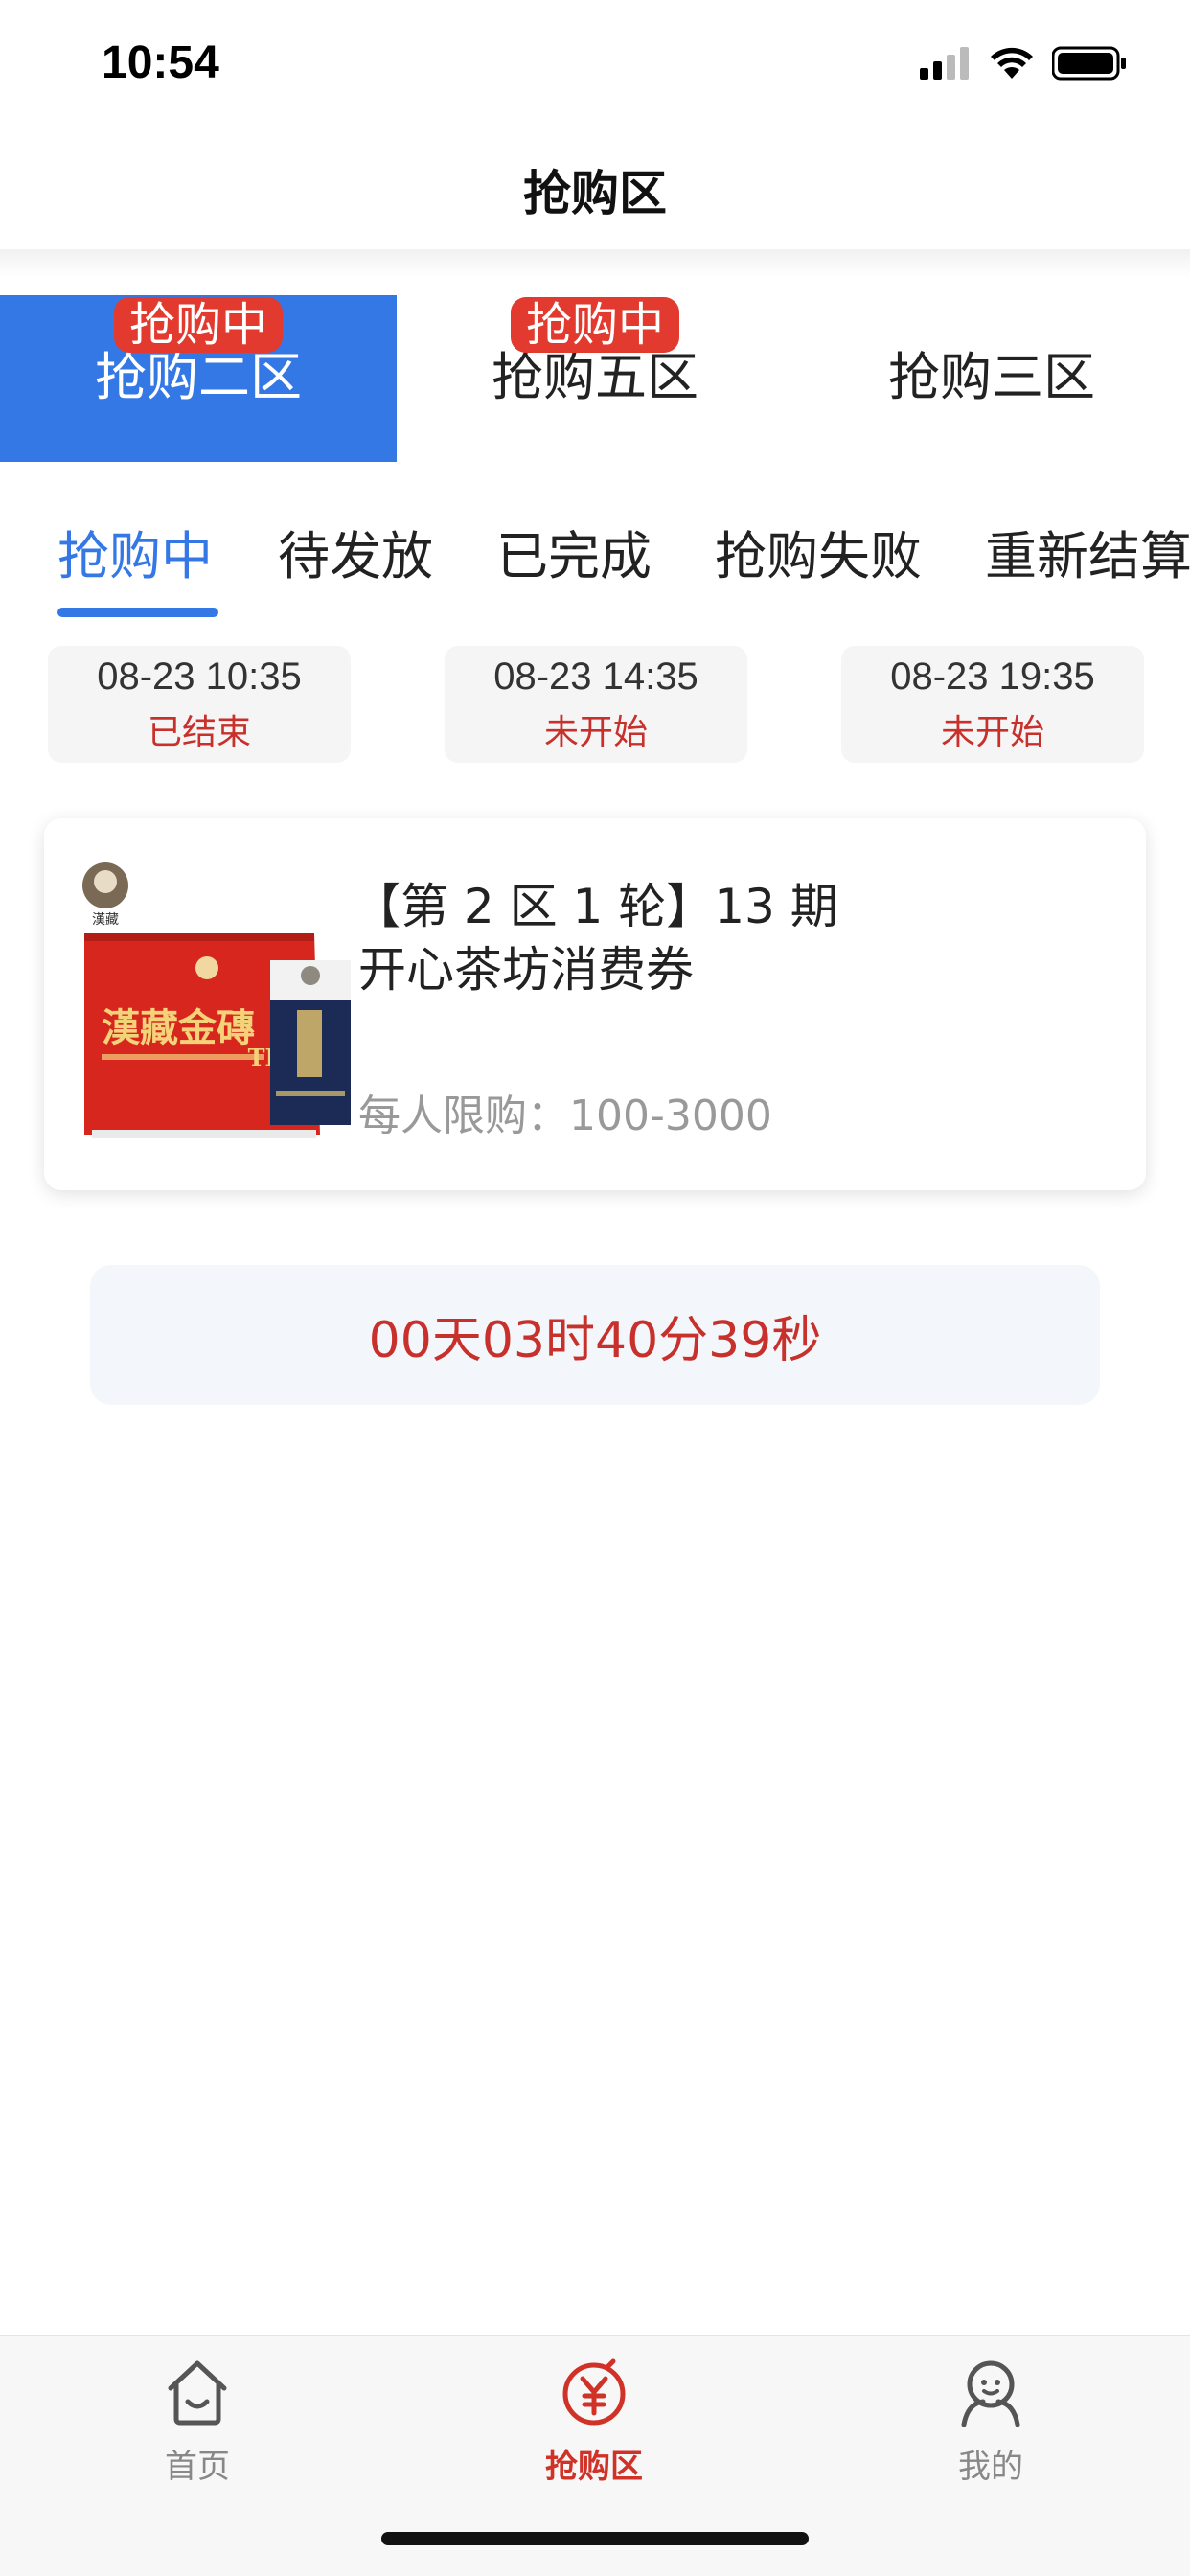 This screenshot has height=2576, width=1190. What do you see at coordinates (595, 193) in the screenshot?
I see `page-title: 抢购区` at bounding box center [595, 193].